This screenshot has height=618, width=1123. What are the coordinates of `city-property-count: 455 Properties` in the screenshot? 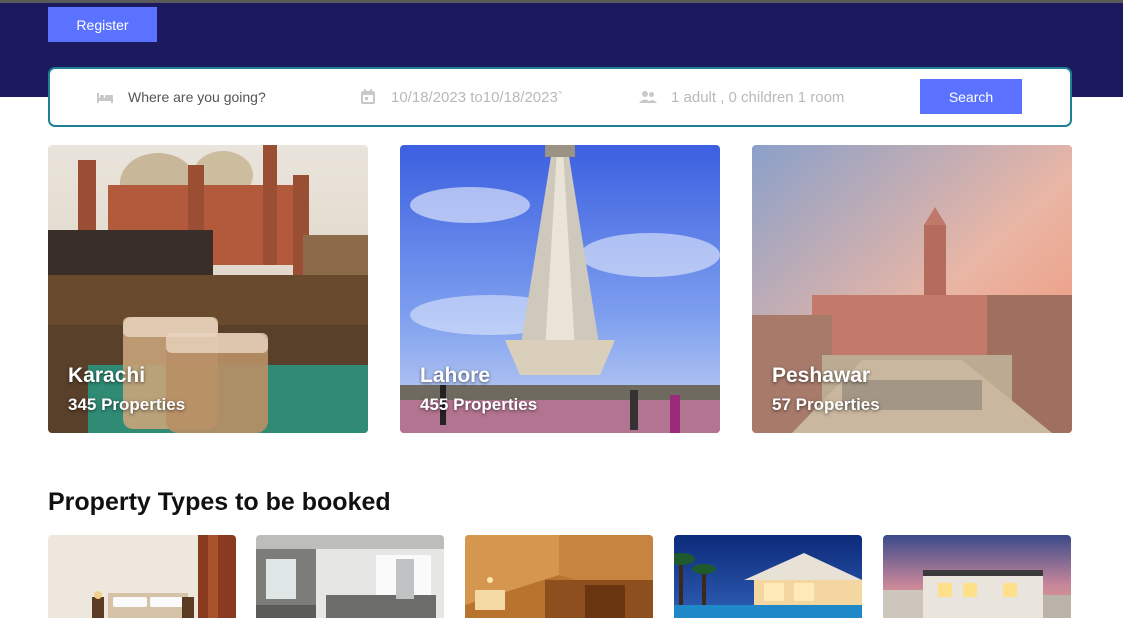 It's located at (479, 404).